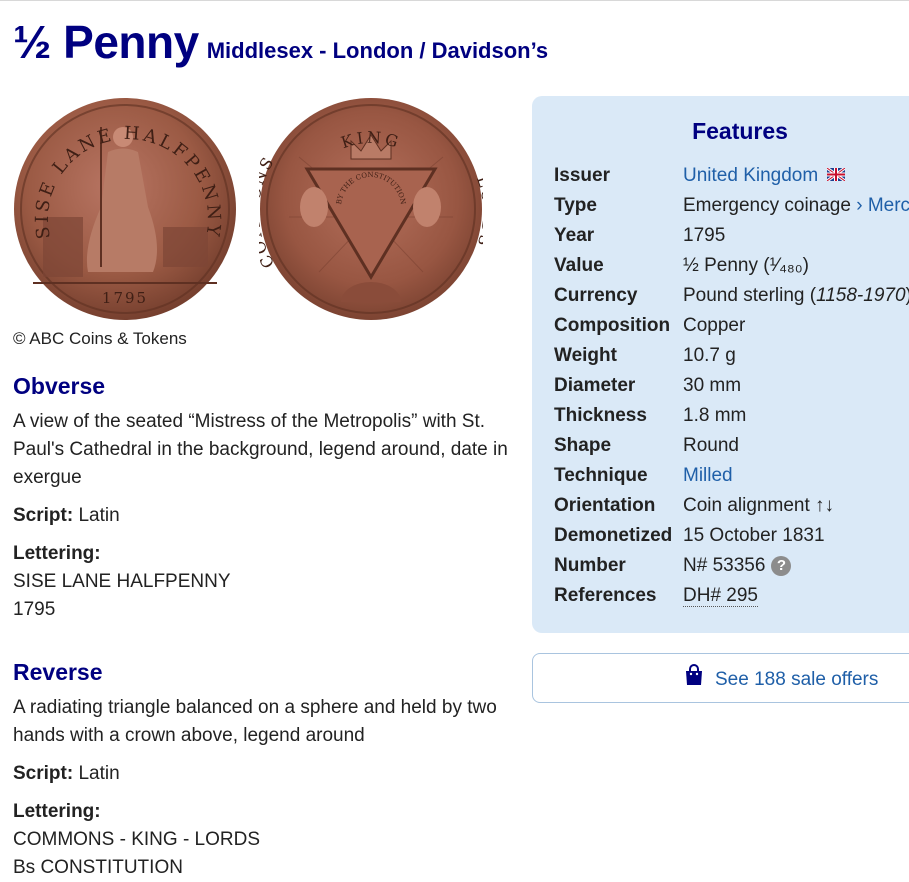  Describe the element at coordinates (582, 176) in the screenshot. I see `feature-label: Issuer` at that location.